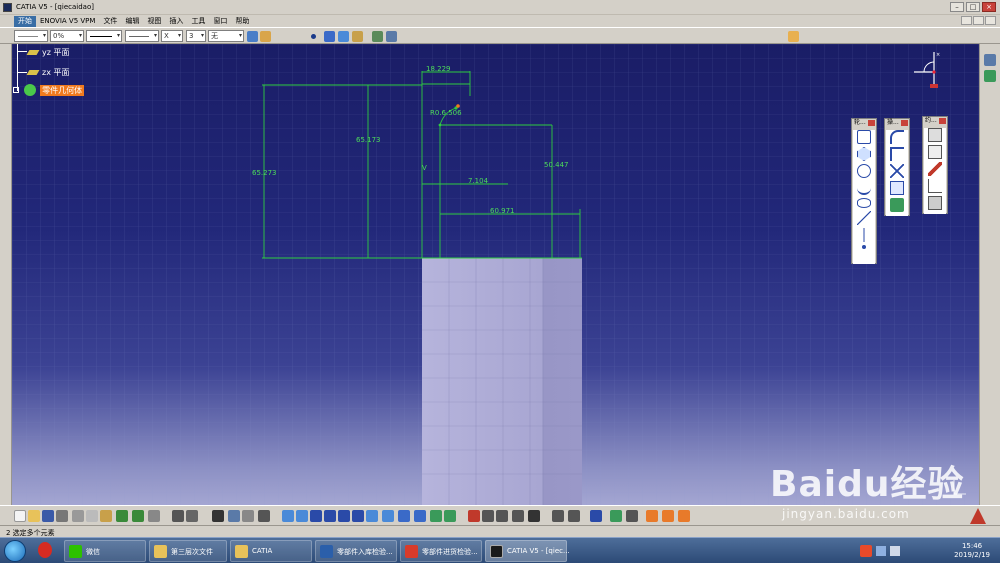 The width and height of the screenshot is (1000, 563). What do you see at coordinates (242, 21) in the screenshot?
I see `menu-help: 帮助` at bounding box center [242, 21].